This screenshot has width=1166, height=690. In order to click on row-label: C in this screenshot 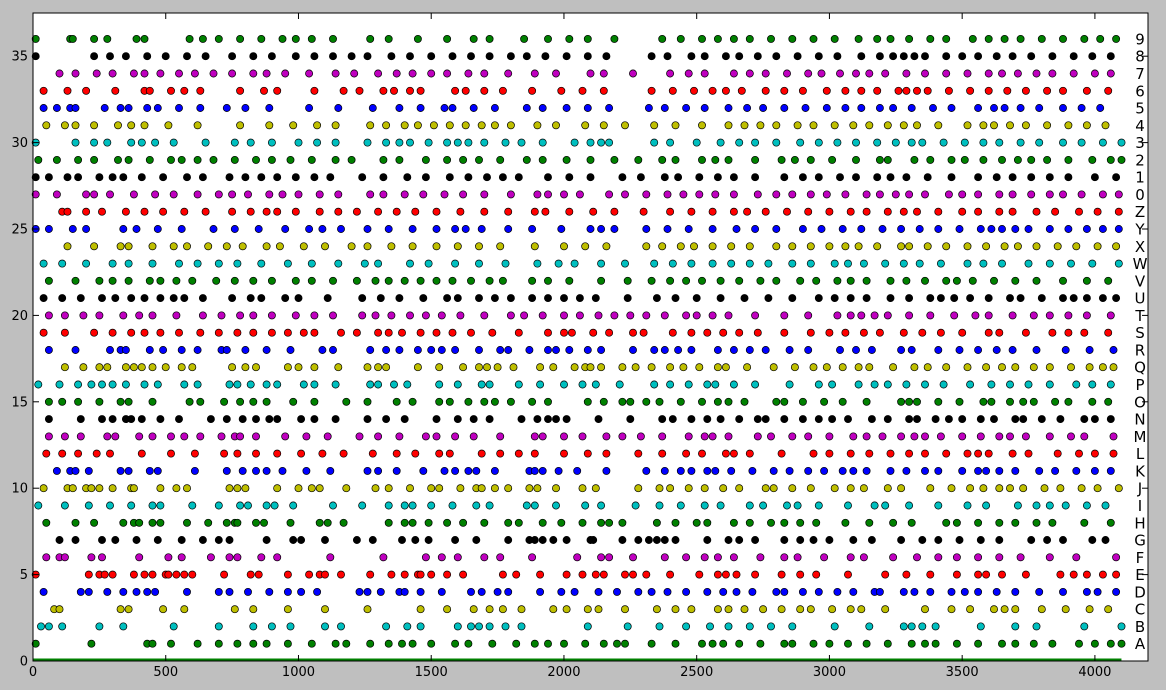, I will do `click(1140, 610)`.